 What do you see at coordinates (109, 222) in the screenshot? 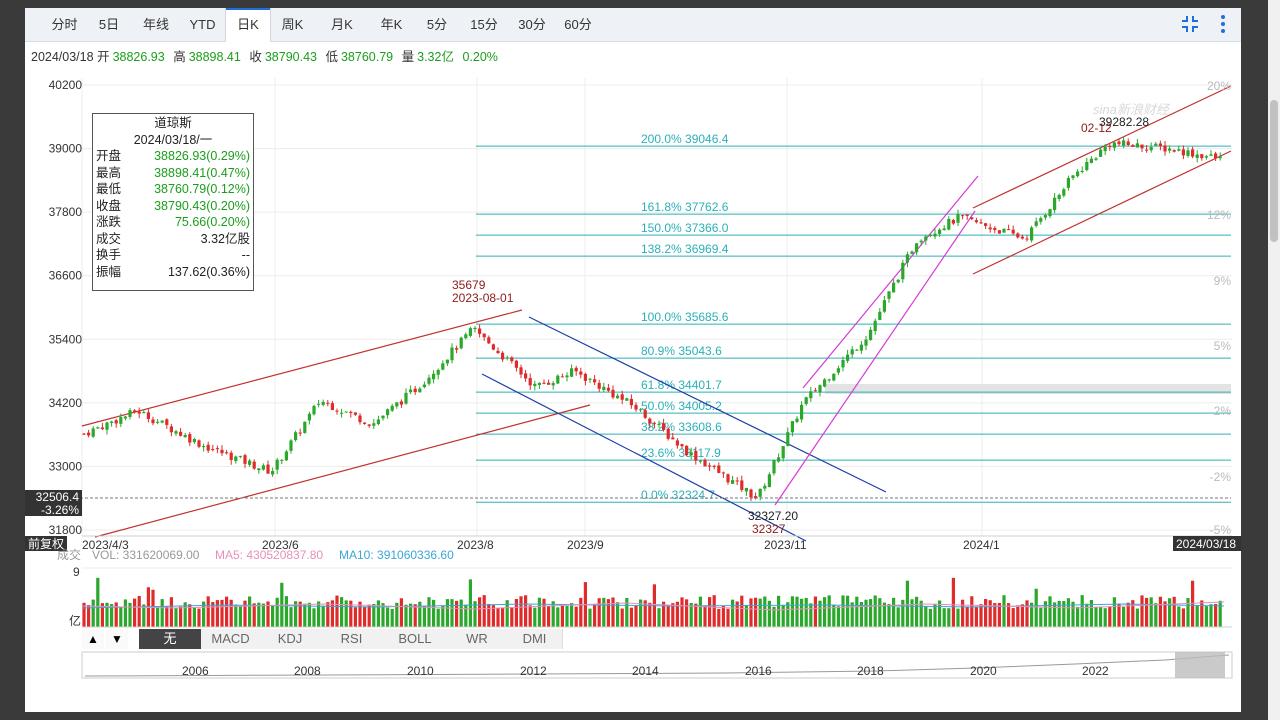
I see `info-key: 涨跌` at bounding box center [109, 222].